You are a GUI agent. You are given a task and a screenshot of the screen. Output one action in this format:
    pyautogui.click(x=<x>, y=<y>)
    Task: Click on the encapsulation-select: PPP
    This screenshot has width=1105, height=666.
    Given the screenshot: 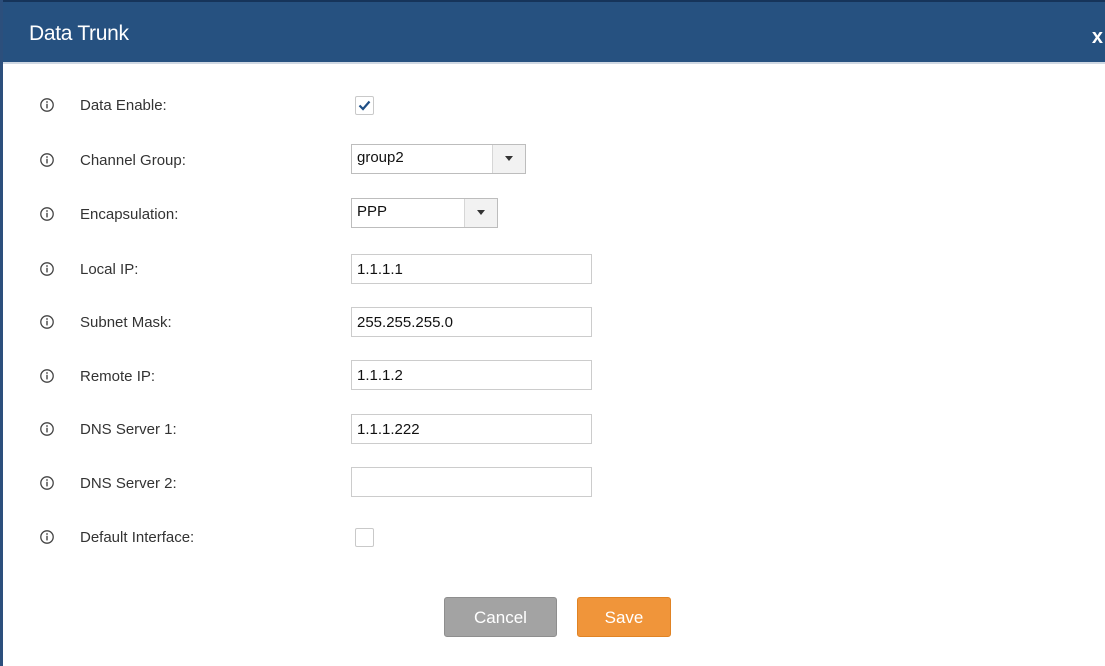 What is the action you would take?
    pyautogui.click(x=424, y=213)
    